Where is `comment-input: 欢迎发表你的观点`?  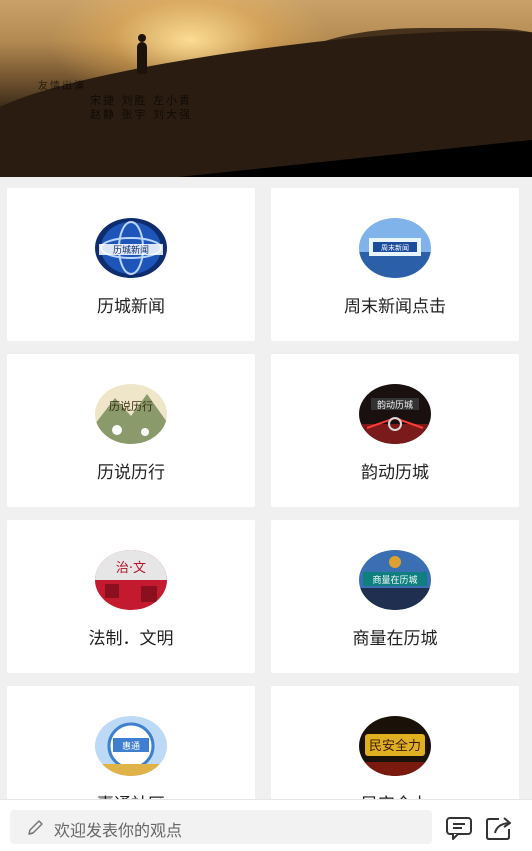
comment-input: 欢迎发表你的观点 is located at coordinates (221, 827).